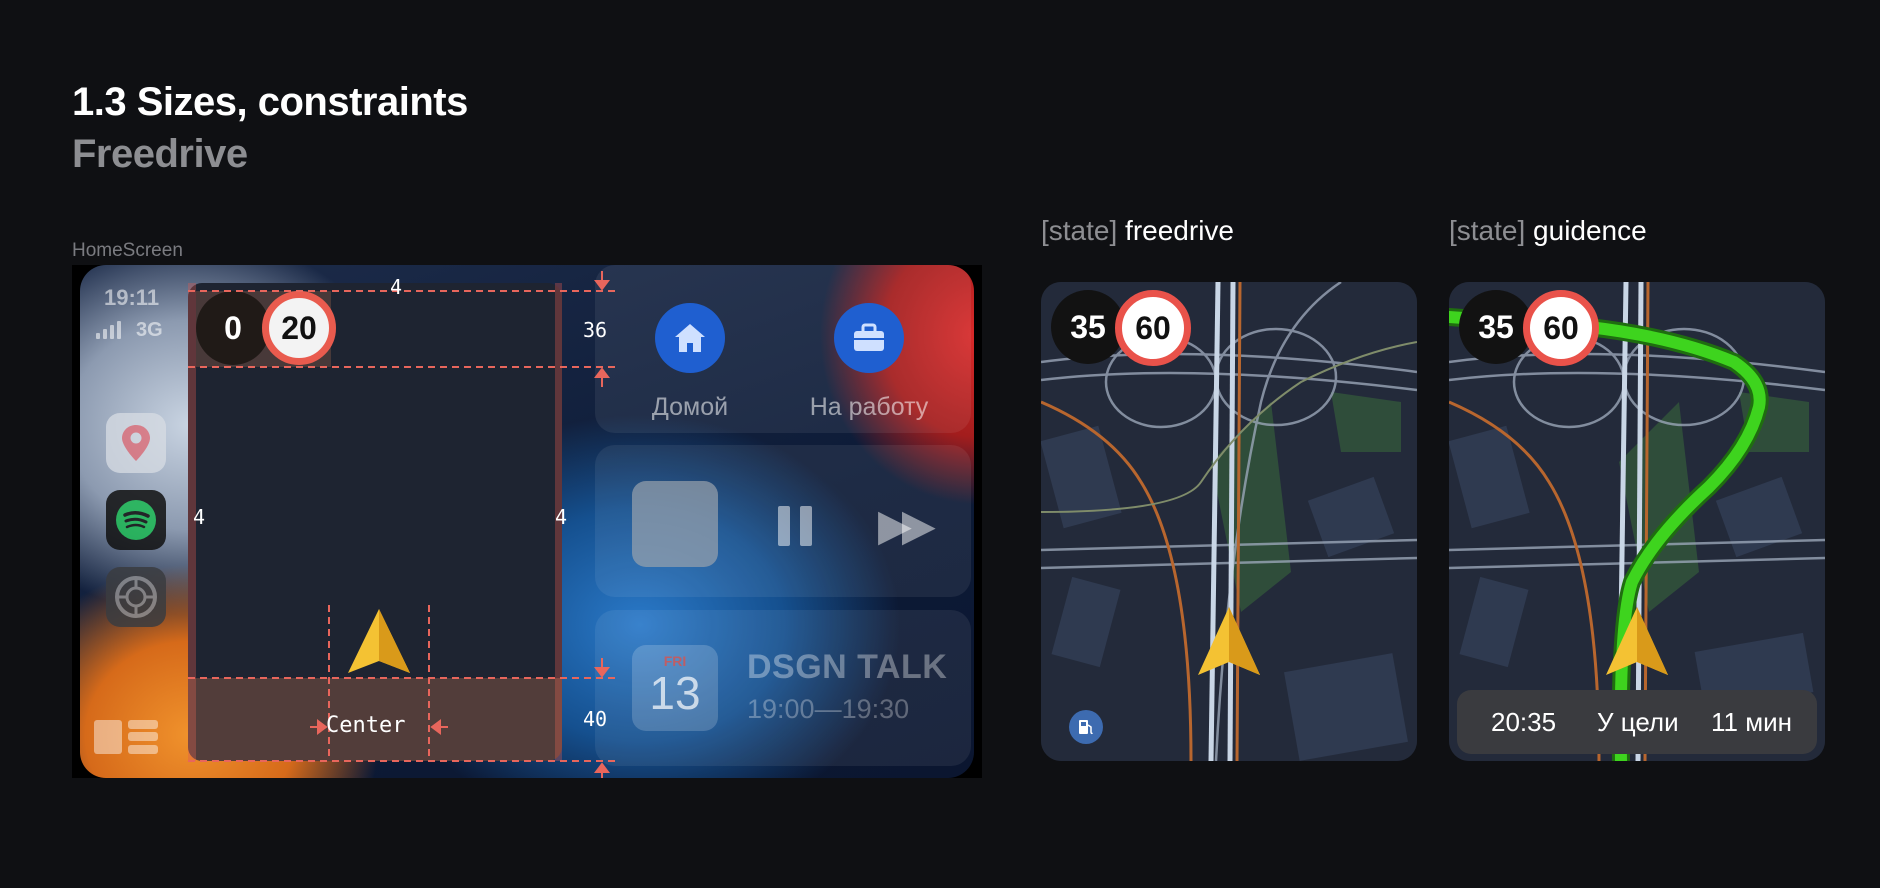  What do you see at coordinates (783, 349) in the screenshot?
I see `destinations-widget: Домой На работу` at bounding box center [783, 349].